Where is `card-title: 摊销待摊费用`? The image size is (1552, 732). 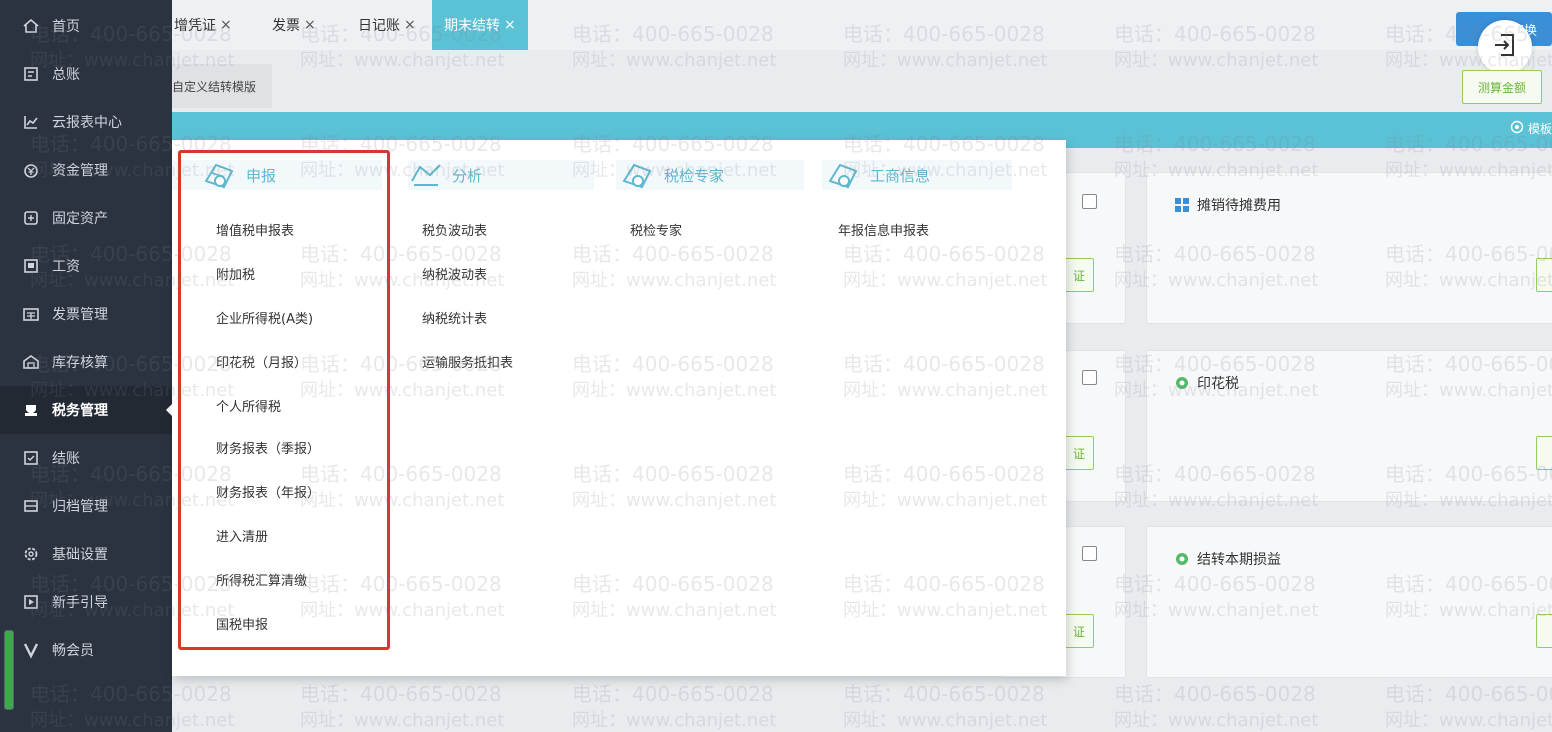
card-title: 摊销待摊费用 is located at coordinates (1239, 206).